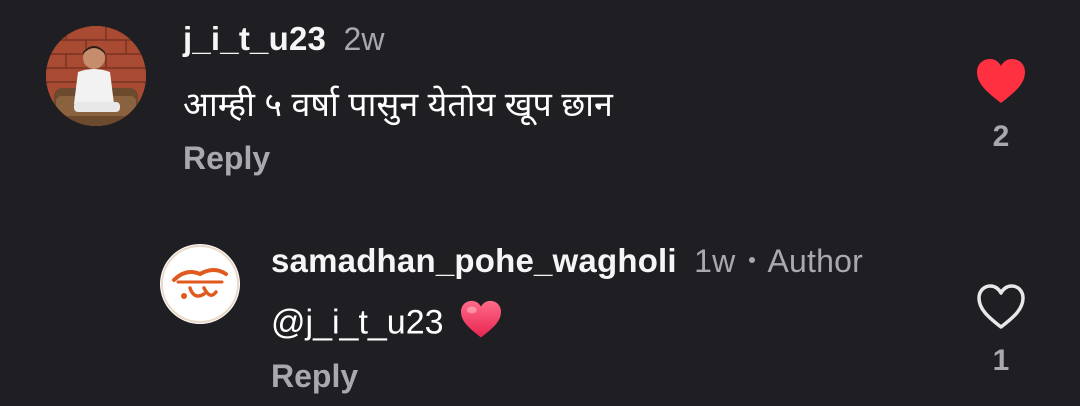 This screenshot has height=406, width=1080. I want to click on heart-emoji, so click(481, 324).